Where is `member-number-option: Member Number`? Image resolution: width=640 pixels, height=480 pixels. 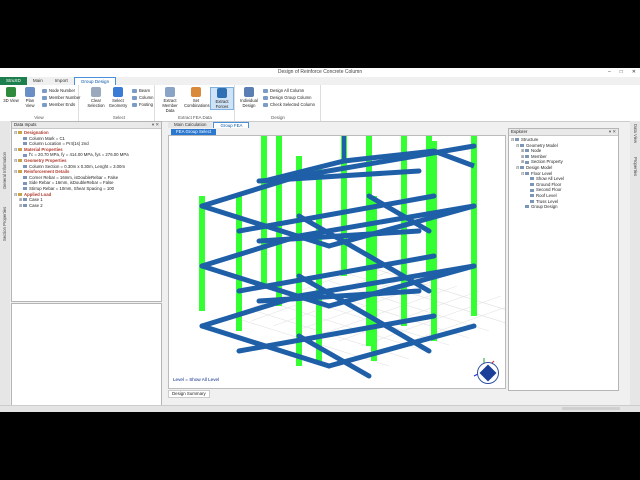
member-number-option: Member Number is located at coordinates (61, 97).